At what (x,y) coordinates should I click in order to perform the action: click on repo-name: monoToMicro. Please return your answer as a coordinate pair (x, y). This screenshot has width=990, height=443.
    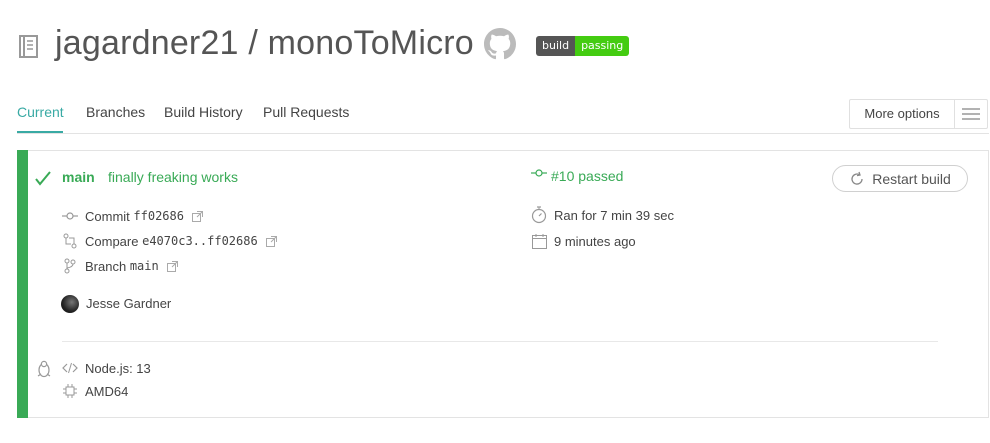
    Looking at the image, I should click on (371, 43).